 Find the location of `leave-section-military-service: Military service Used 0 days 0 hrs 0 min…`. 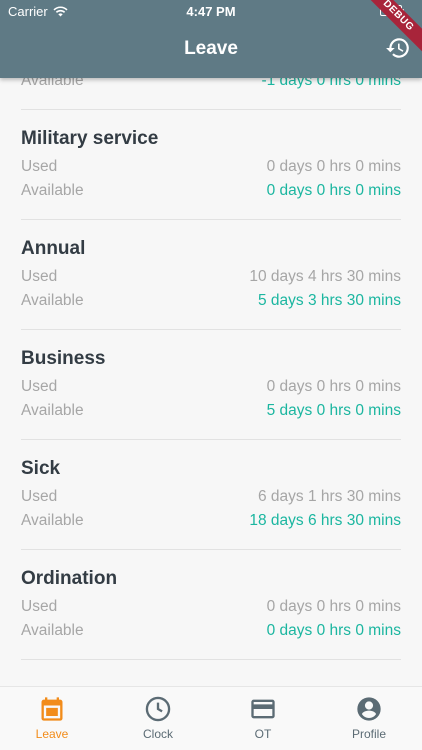

leave-section-military-service: Military service Used 0 days 0 hrs 0 min… is located at coordinates (211, 174).